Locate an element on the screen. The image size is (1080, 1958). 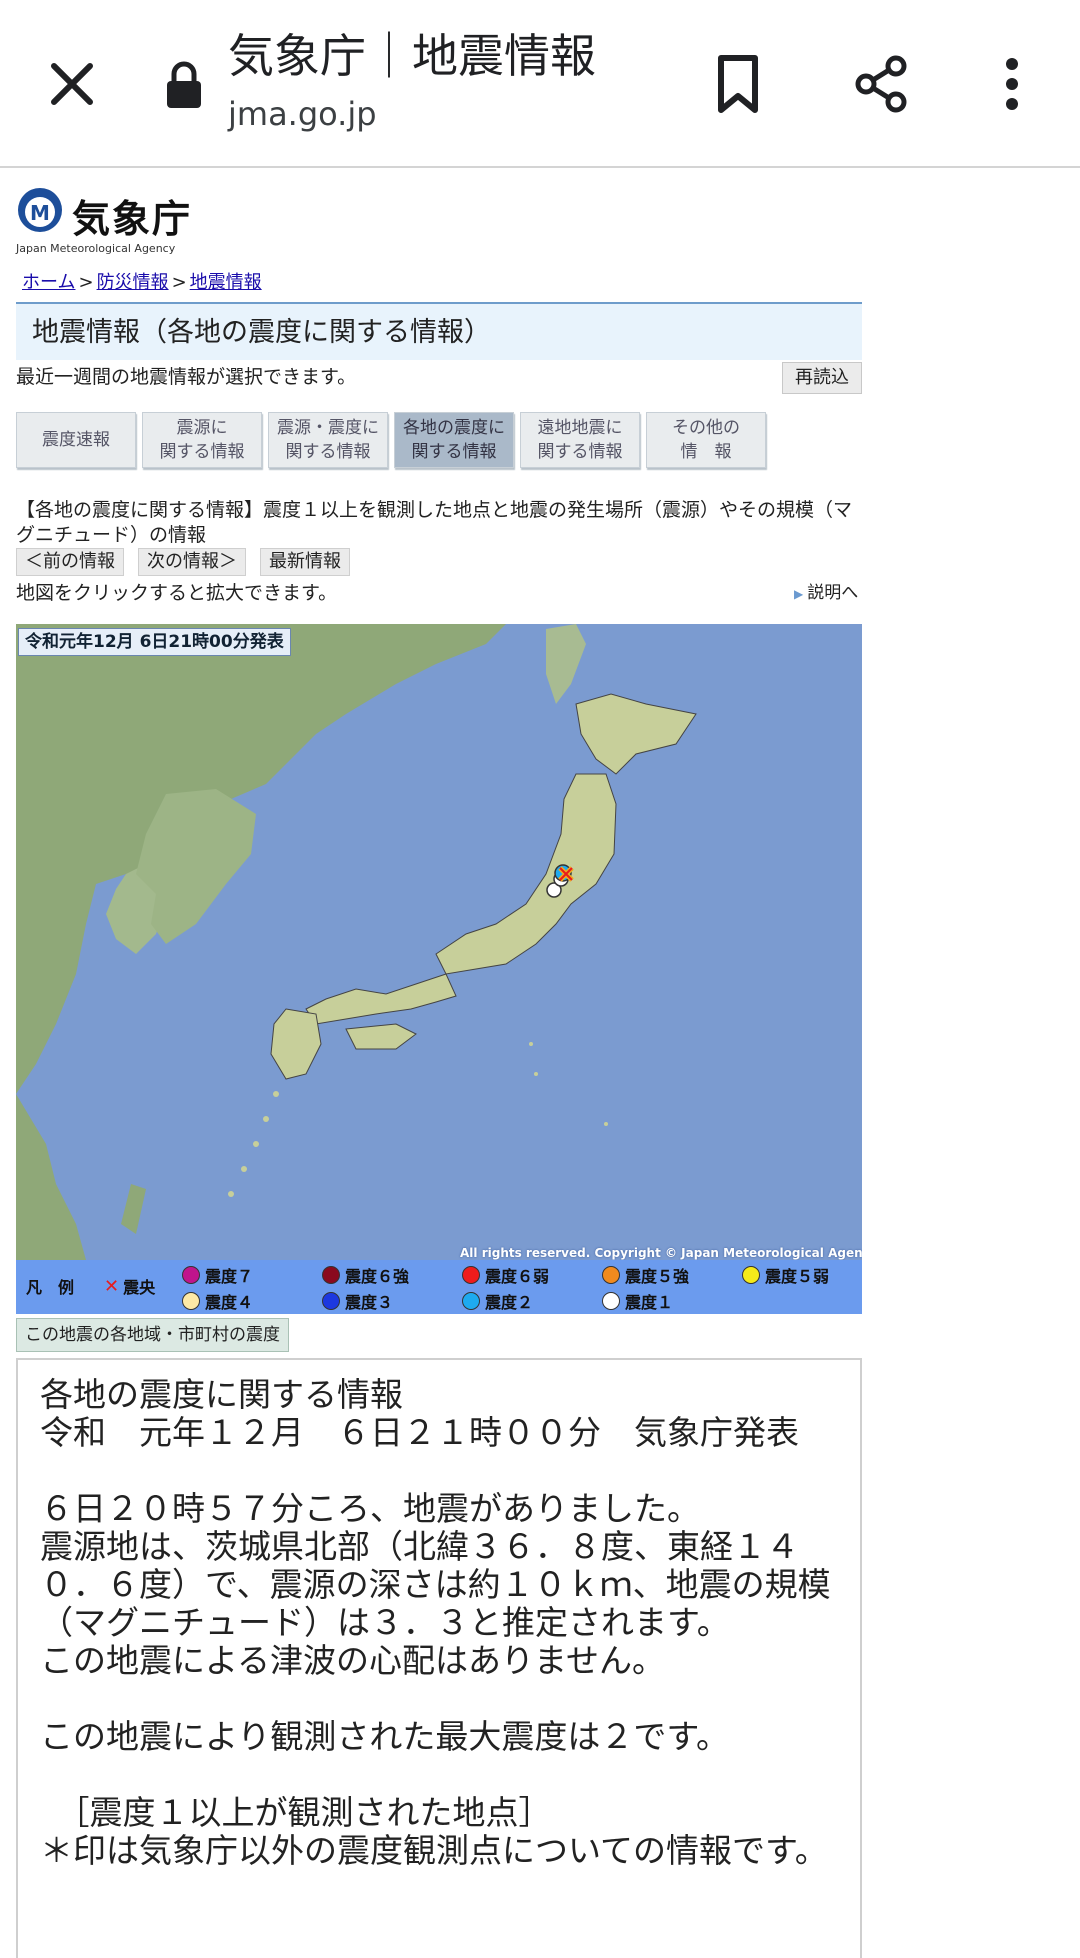
more-vert-icon is located at coordinates (1012, 84).